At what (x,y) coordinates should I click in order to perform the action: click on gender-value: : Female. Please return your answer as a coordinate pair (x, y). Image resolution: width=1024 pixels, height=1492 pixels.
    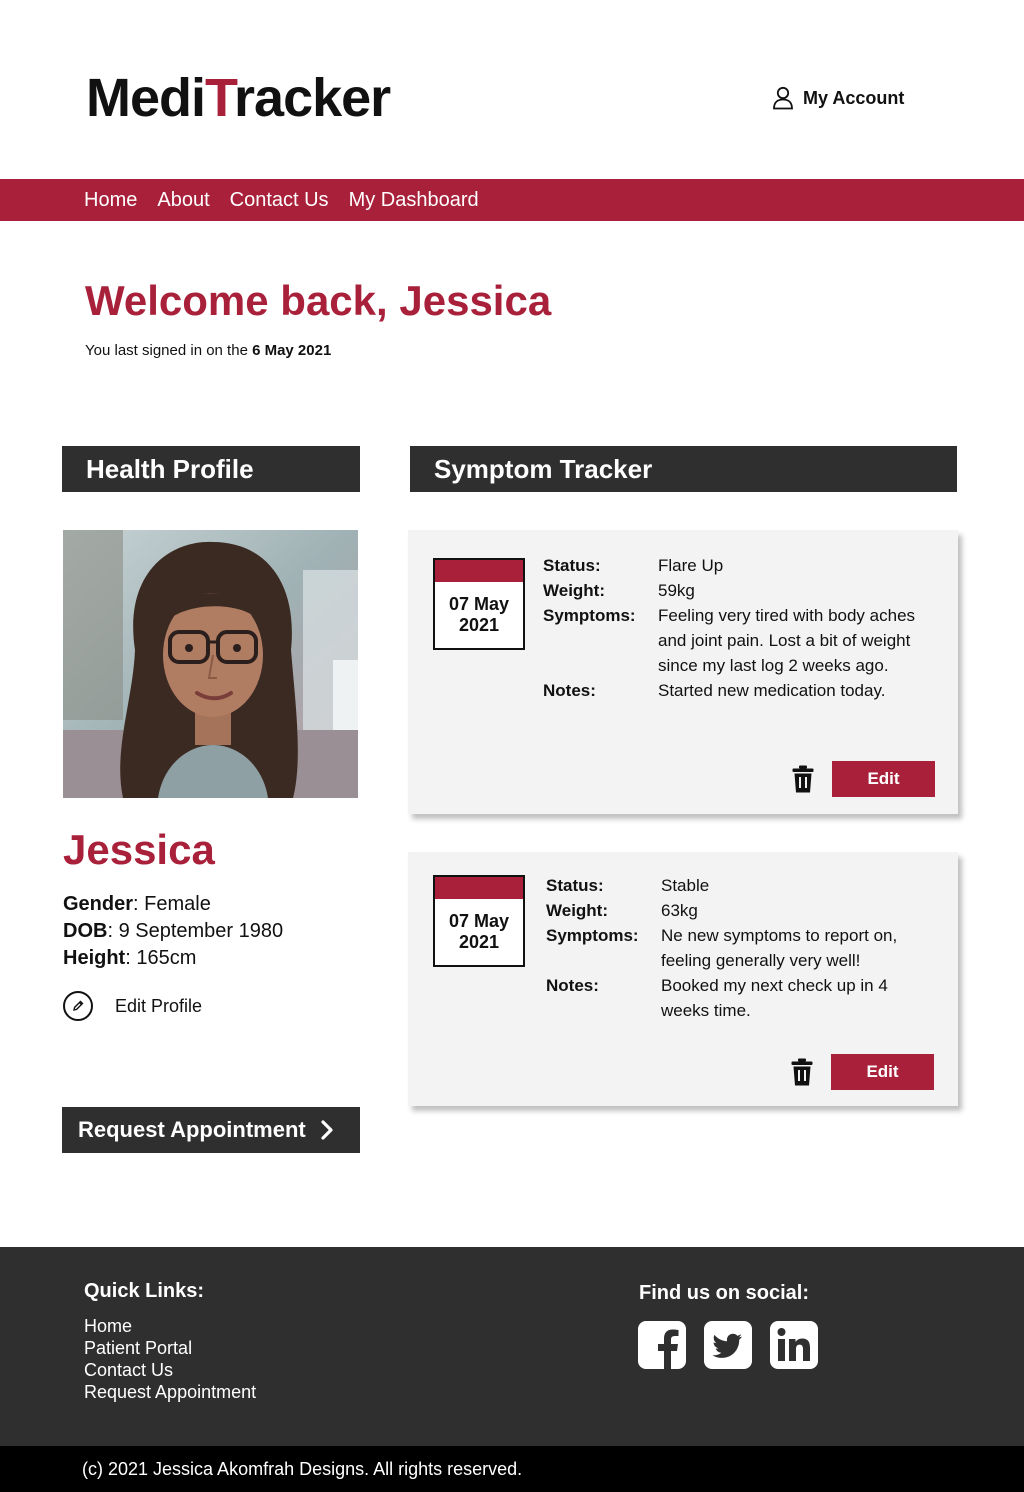
    Looking at the image, I should click on (172, 904).